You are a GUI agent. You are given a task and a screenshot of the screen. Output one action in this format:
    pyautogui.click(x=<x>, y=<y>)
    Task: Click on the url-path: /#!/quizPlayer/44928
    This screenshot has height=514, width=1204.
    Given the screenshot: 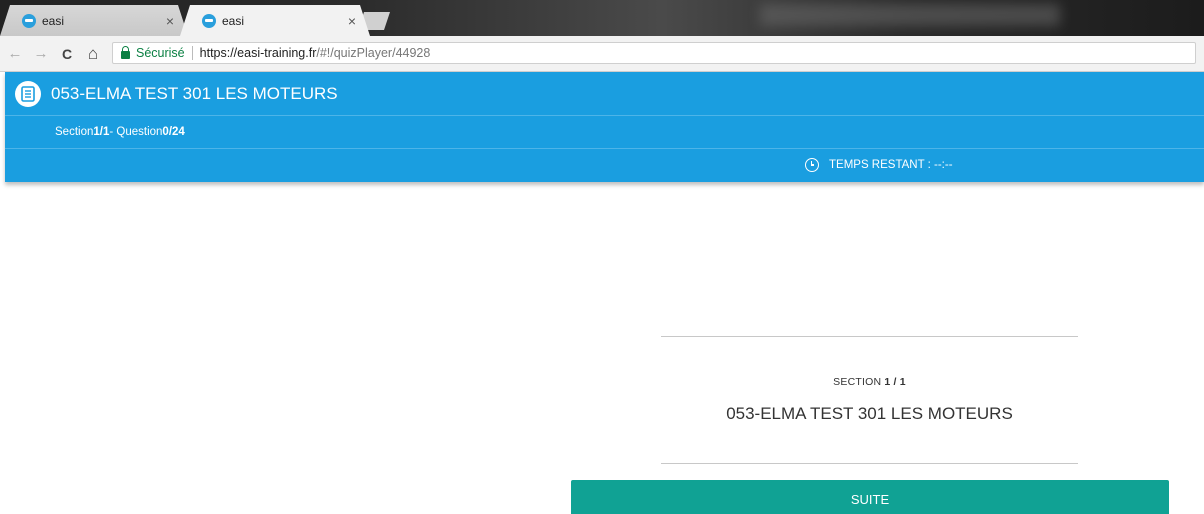 What is the action you would take?
    pyautogui.click(x=373, y=53)
    